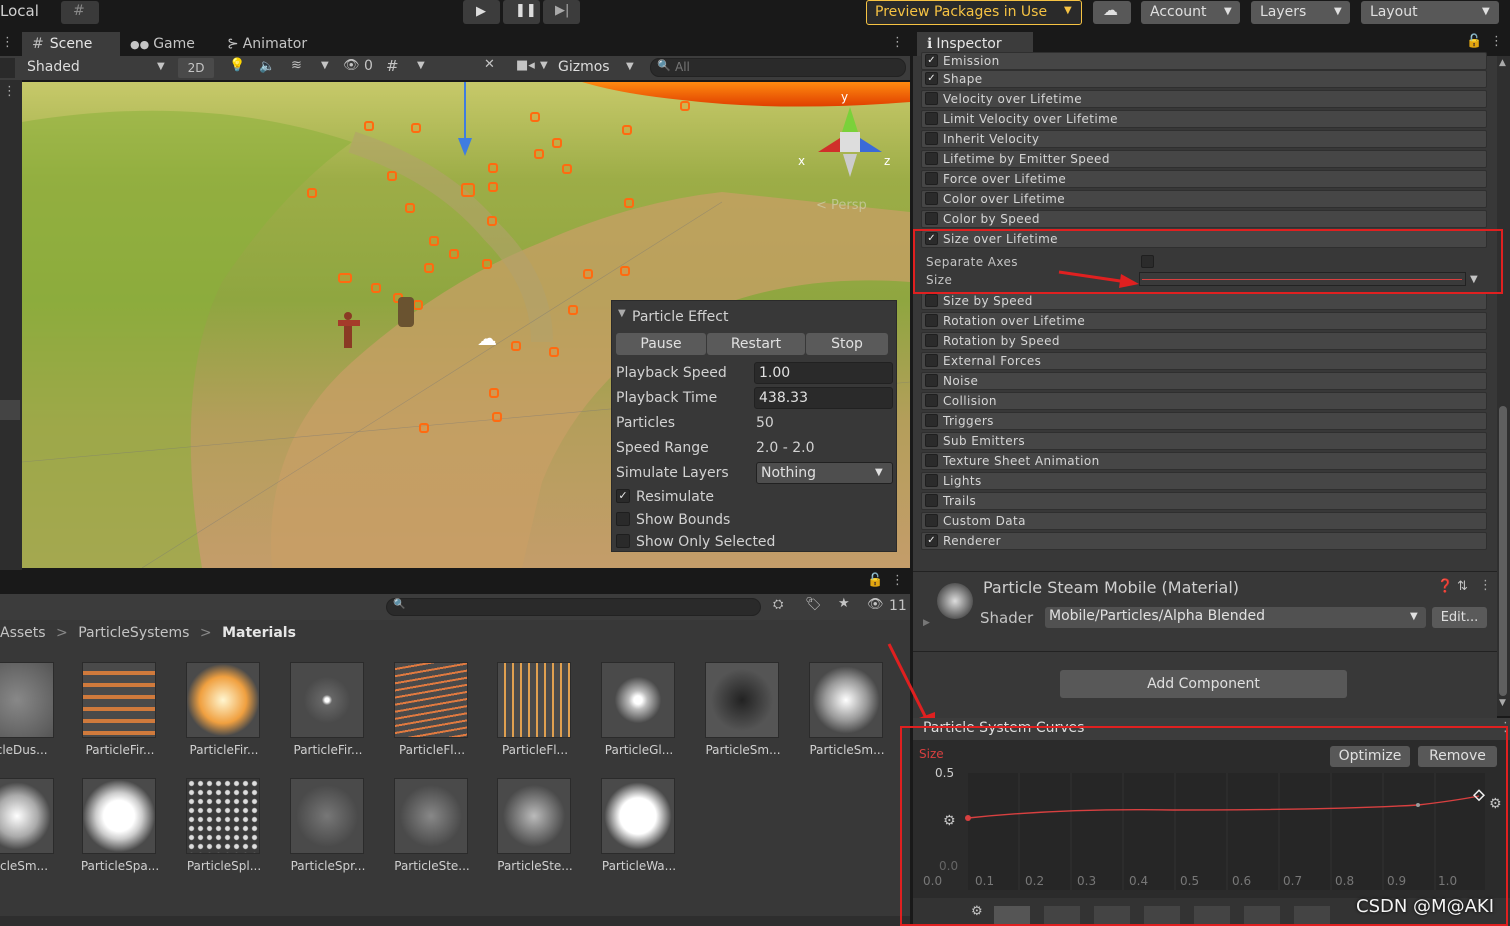 The width and height of the screenshot is (1510, 926). I want to click on step-button: ▶|, so click(561, 12).